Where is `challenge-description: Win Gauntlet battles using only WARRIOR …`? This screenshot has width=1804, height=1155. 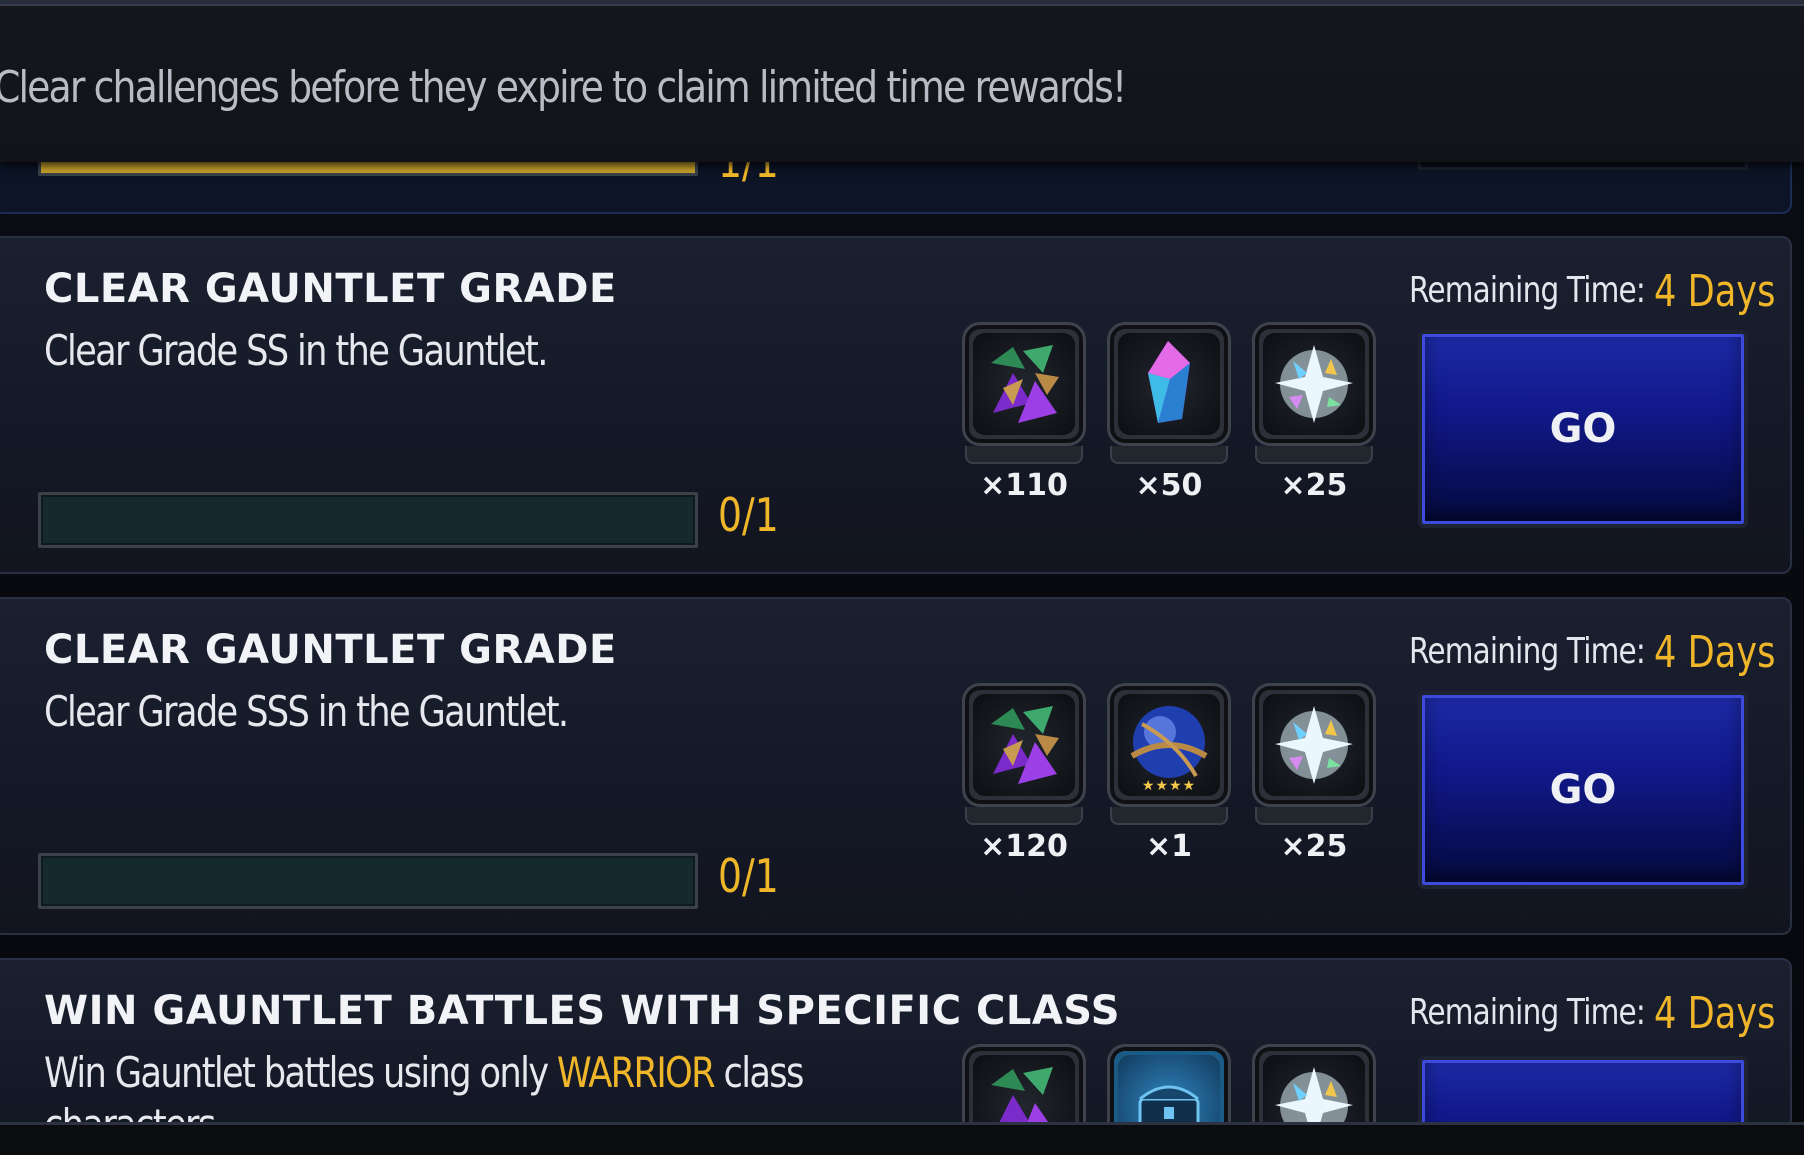
challenge-description: Win Gauntlet battles using only WARRIOR … is located at coordinates (424, 1072).